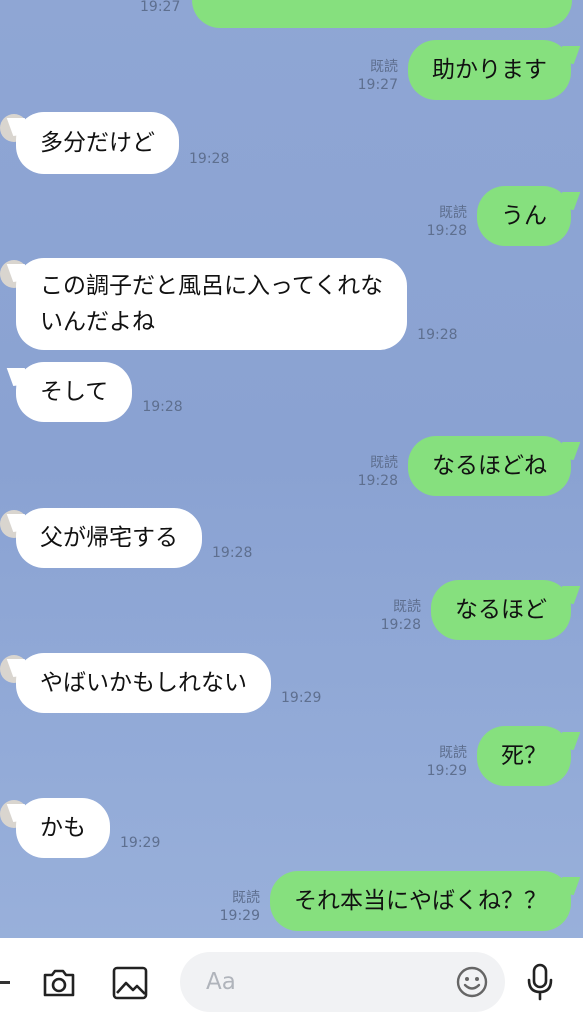 This screenshot has width=583, height=1023. I want to click on message-line: いんだよね, so click(97, 322).